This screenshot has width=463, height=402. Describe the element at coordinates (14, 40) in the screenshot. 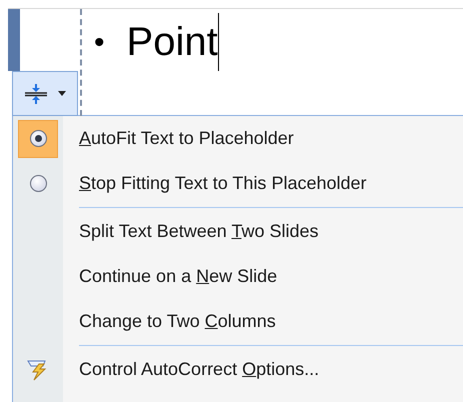

I see `selection-bar` at that location.